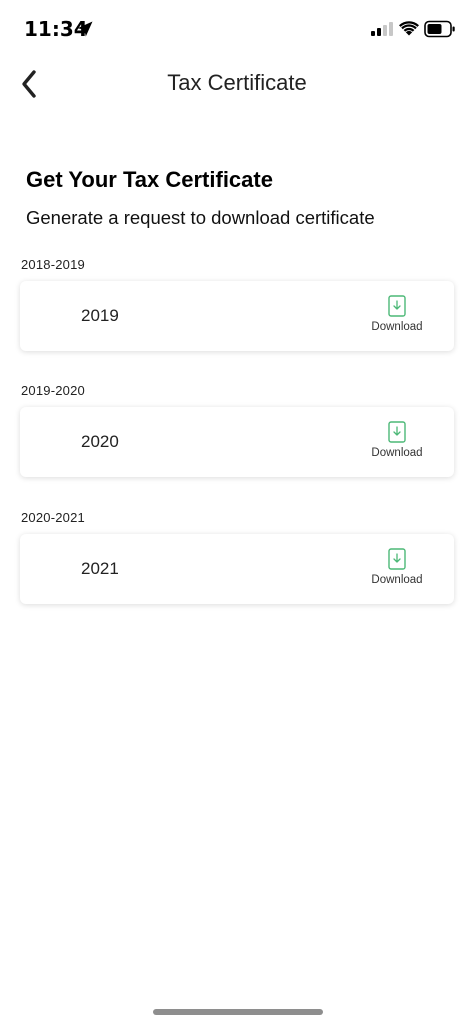 The width and height of the screenshot is (474, 1026). I want to click on battery-icon, so click(439, 29).